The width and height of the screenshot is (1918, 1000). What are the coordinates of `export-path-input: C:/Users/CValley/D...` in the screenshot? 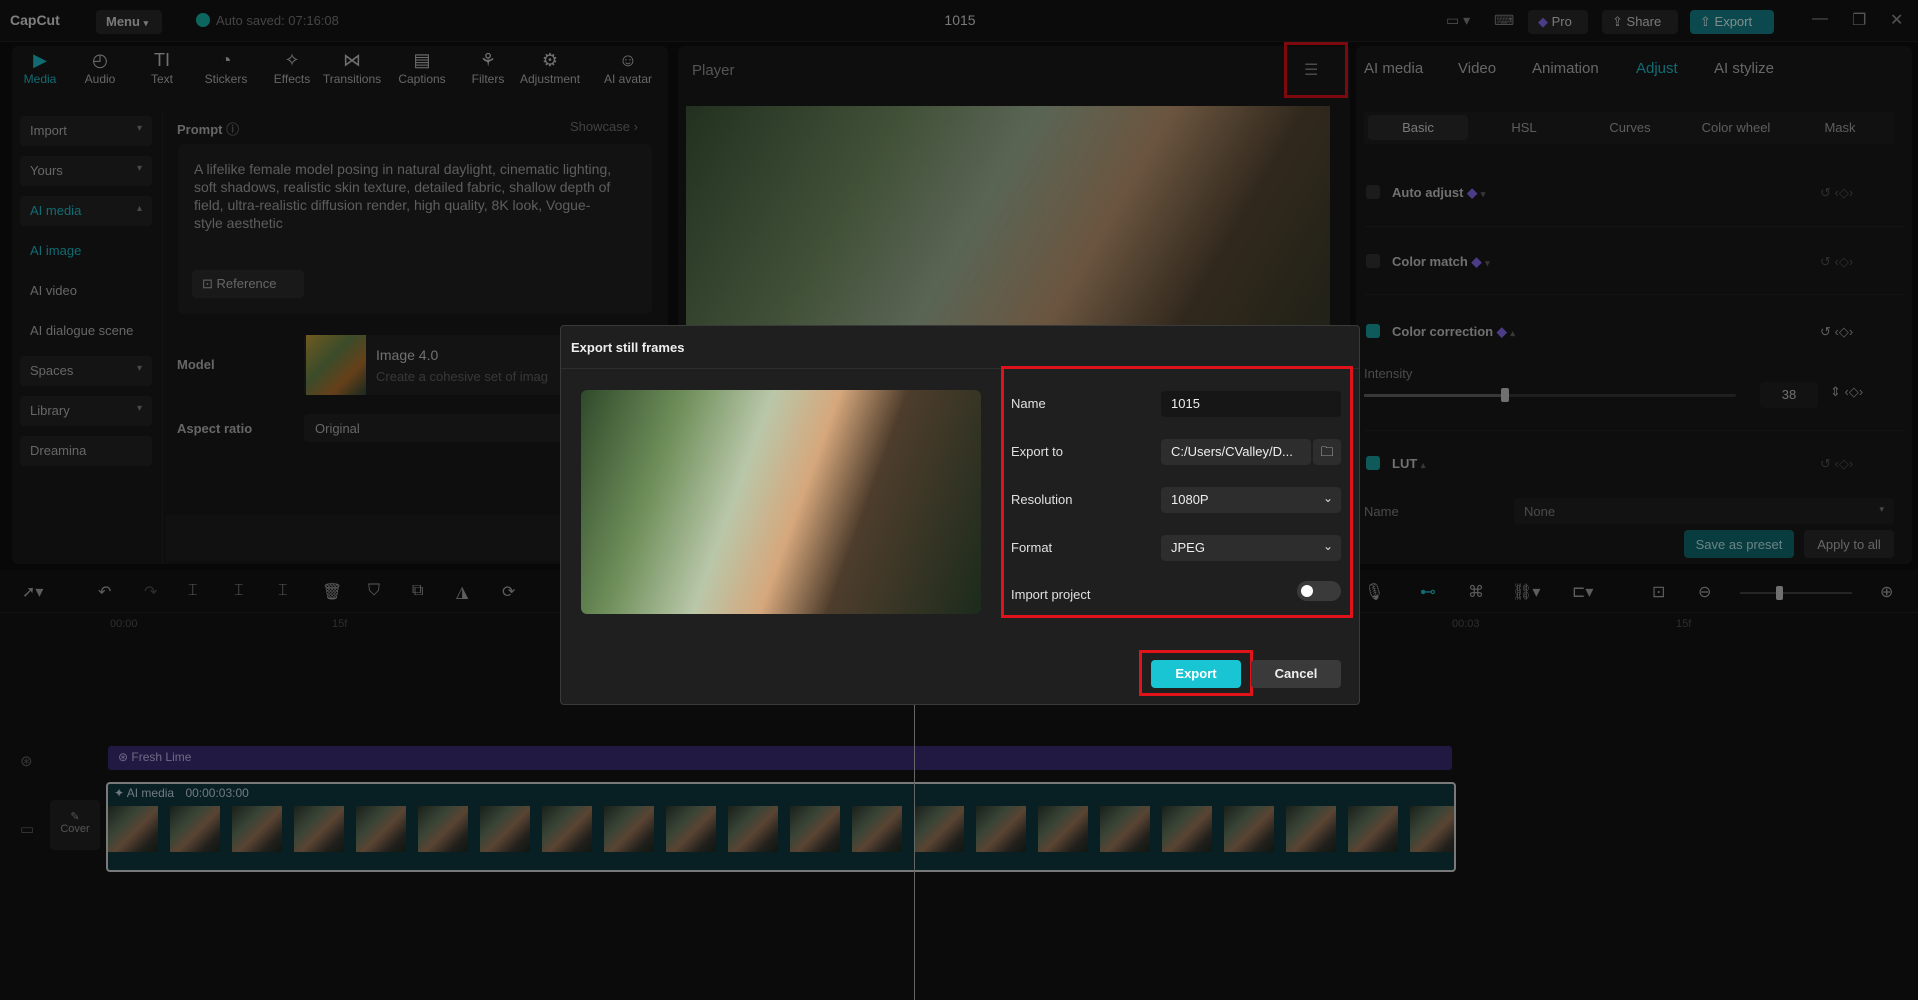 It's located at (1236, 452).